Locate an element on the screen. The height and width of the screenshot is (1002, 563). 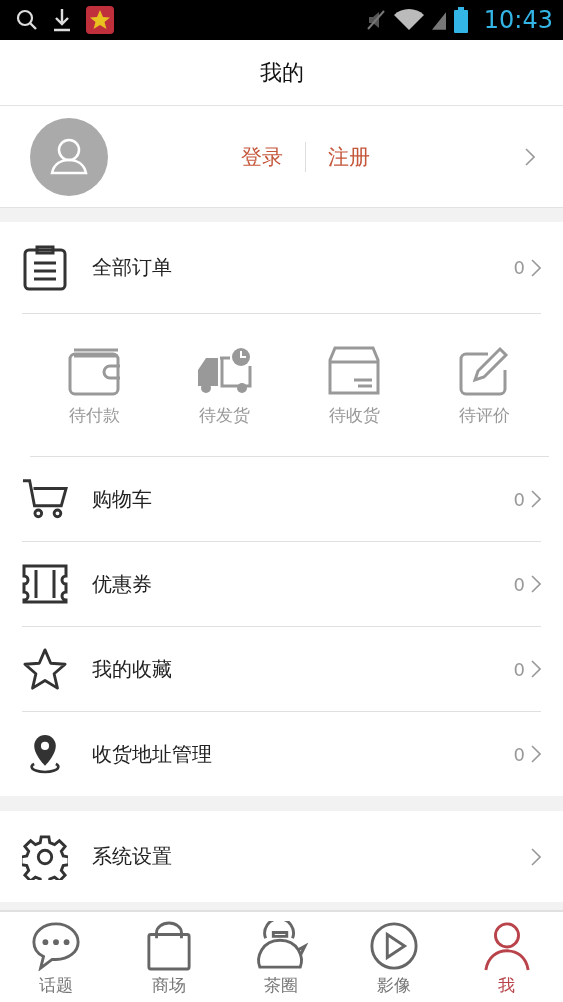
row-label: 我的收藏 is located at coordinates (132, 669).